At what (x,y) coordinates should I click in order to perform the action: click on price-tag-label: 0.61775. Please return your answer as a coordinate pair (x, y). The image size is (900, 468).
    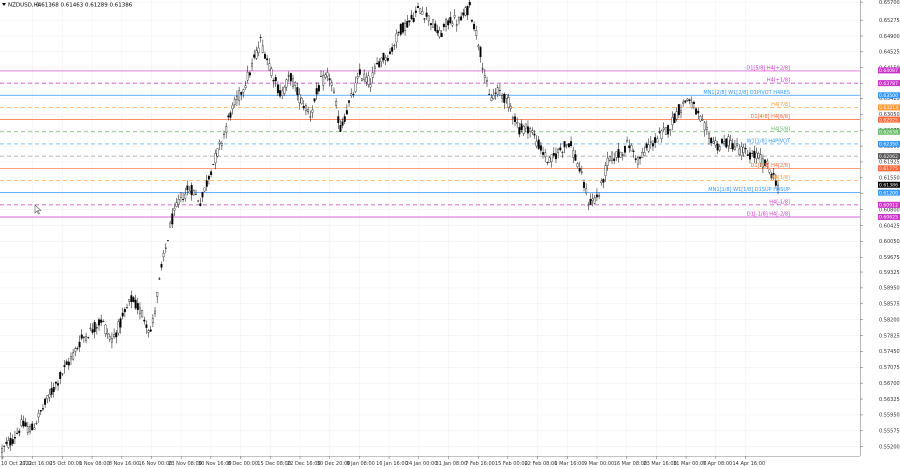
    Looking at the image, I should click on (888, 169).